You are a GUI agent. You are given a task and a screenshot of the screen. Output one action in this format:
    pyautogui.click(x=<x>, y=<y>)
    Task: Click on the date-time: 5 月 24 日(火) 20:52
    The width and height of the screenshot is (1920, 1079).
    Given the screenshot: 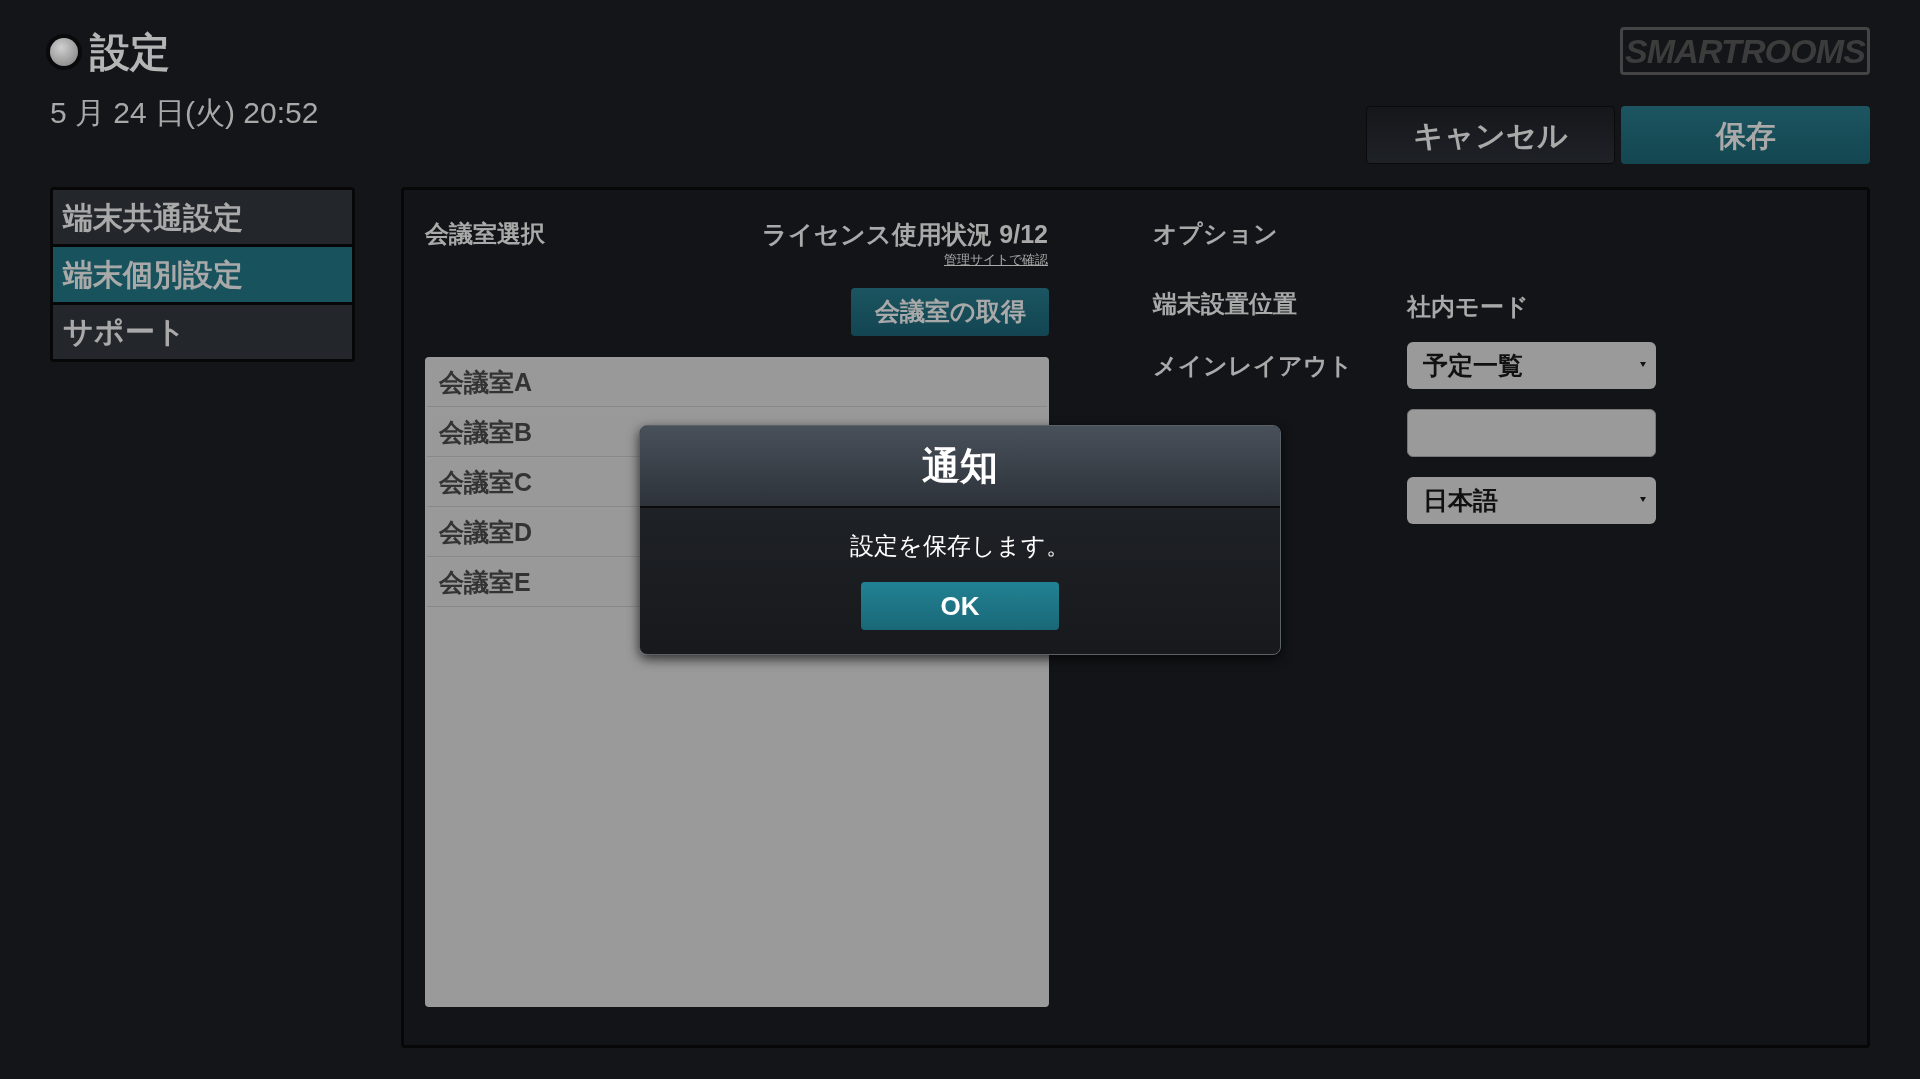 What is the action you would take?
    pyautogui.click(x=184, y=113)
    